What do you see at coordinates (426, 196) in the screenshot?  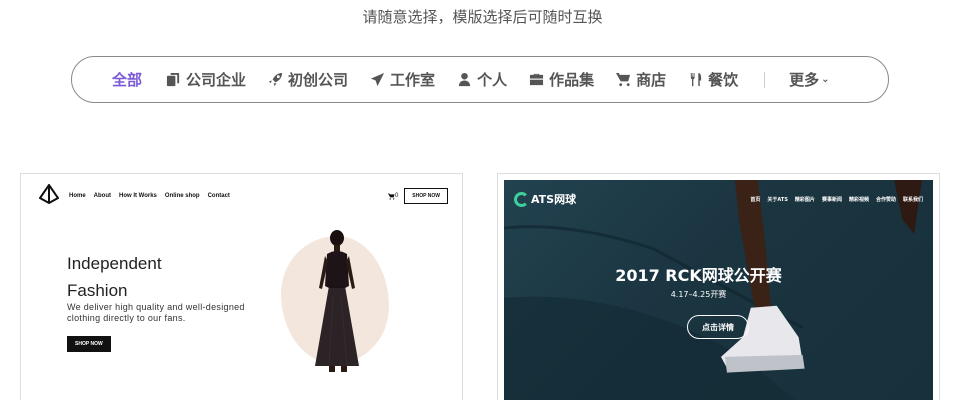 I see `fashion-shop-now-top: SHOP NOW` at bounding box center [426, 196].